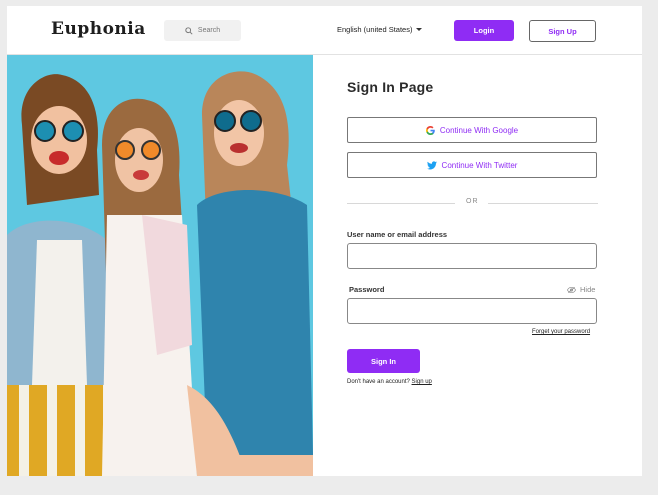  I want to click on hide-label: Hide, so click(588, 289).